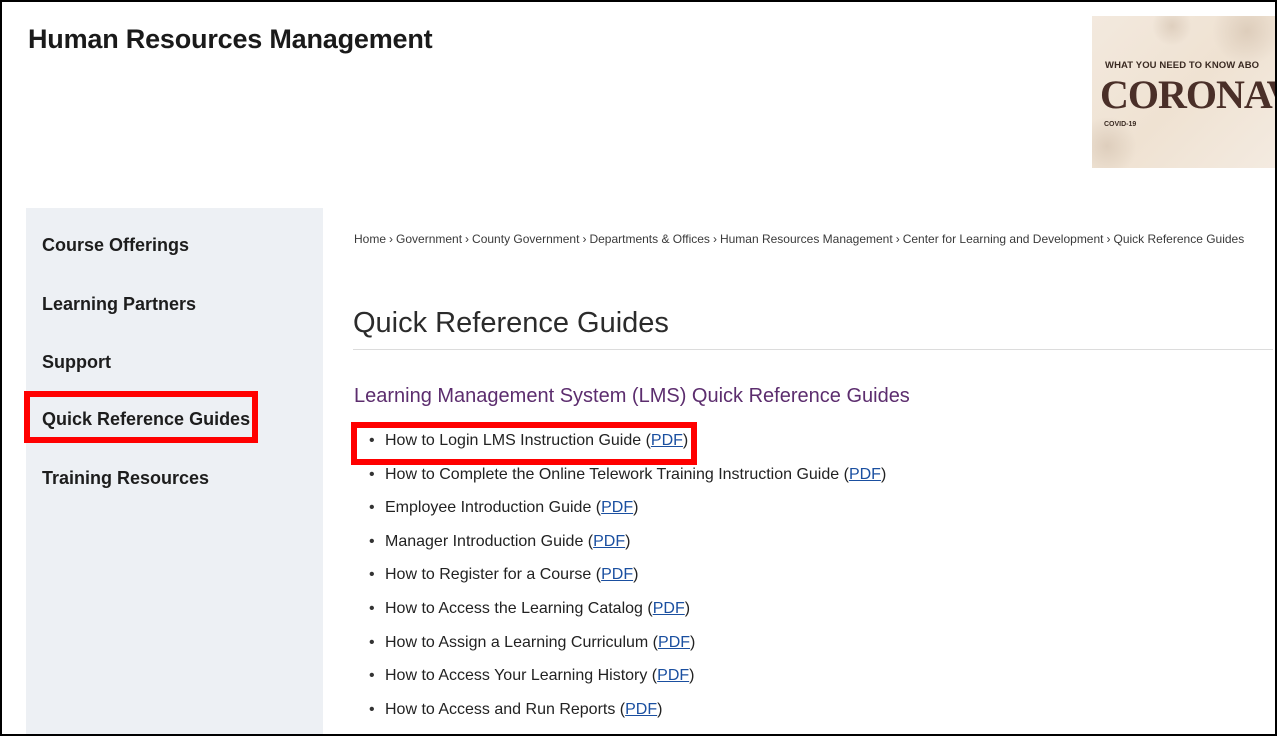 The image size is (1281, 736). I want to click on guide-title: How to Register for a Course, so click(488, 575).